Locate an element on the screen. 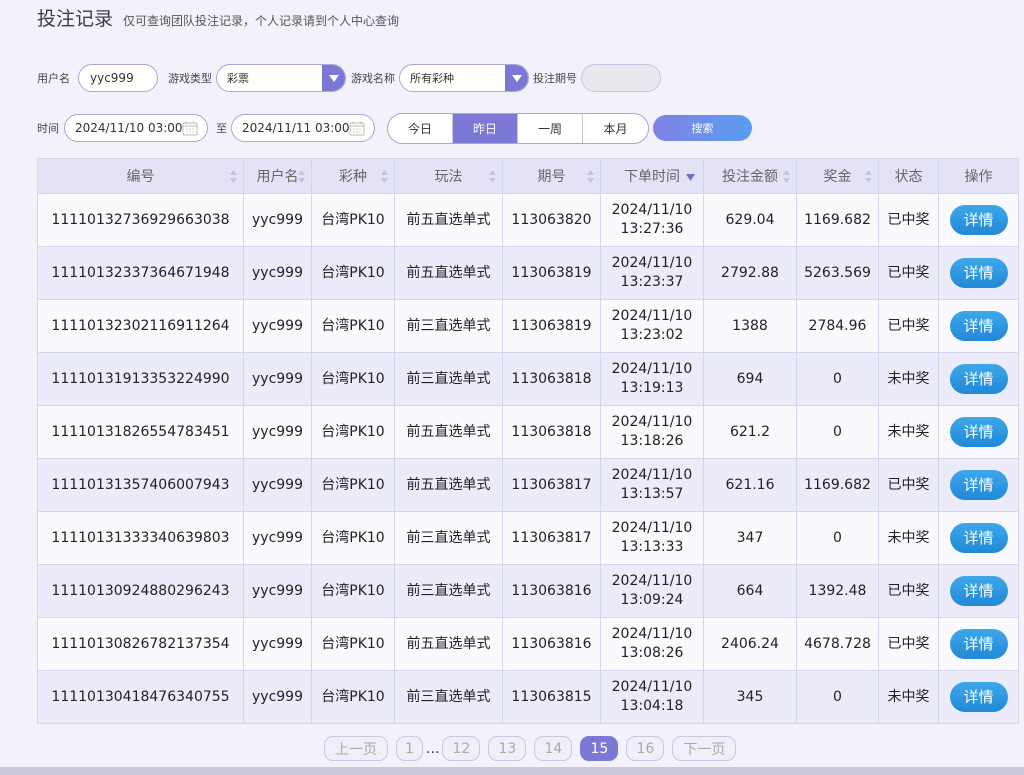 This screenshot has height=775, width=1024. page-button: 13 is located at coordinates (507, 748).